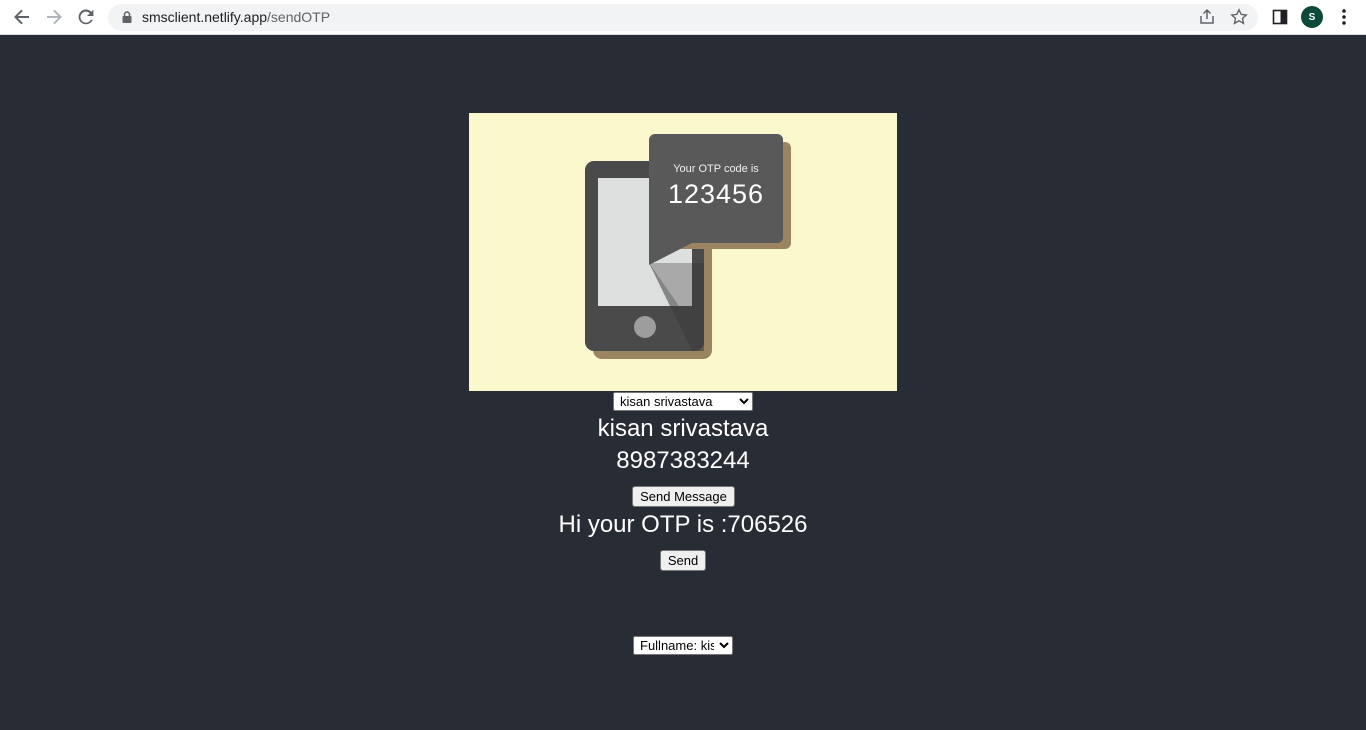  I want to click on reload-icon, so click(86, 17).